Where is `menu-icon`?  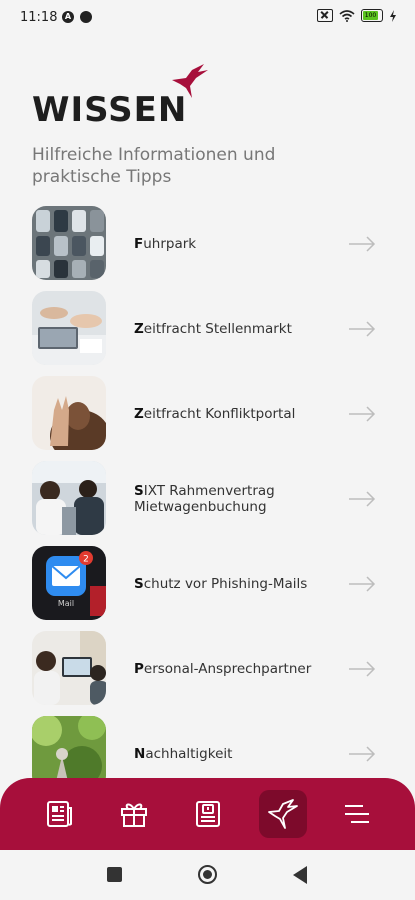
menu-icon is located at coordinates (357, 814).